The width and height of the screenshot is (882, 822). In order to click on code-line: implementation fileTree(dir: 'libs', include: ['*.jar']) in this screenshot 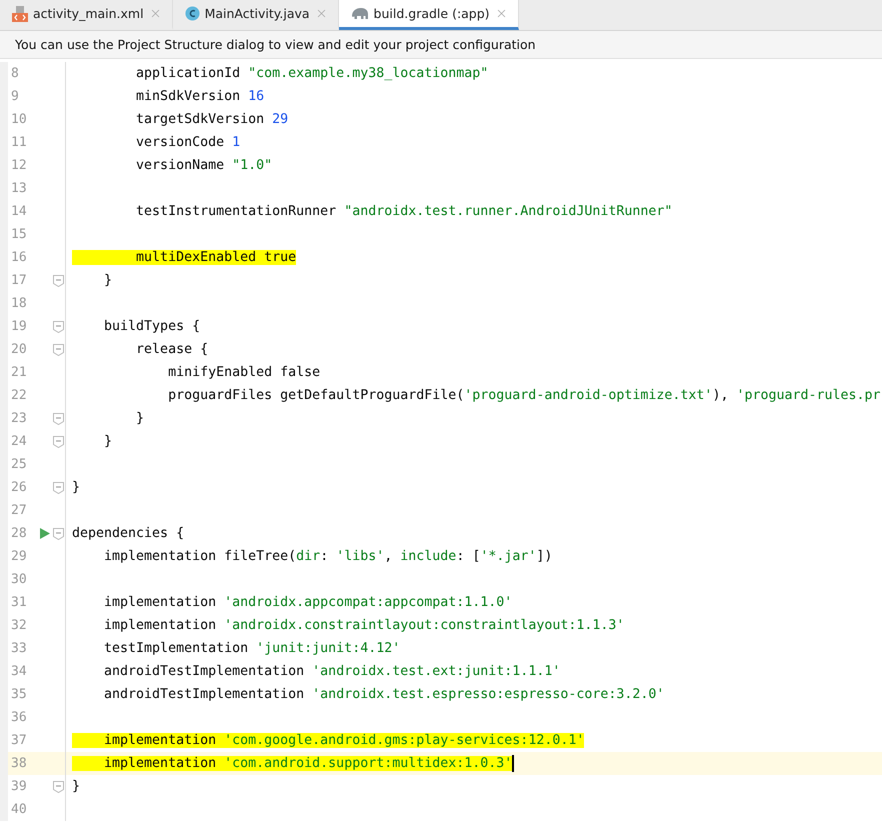, I will do `click(327, 556)`.